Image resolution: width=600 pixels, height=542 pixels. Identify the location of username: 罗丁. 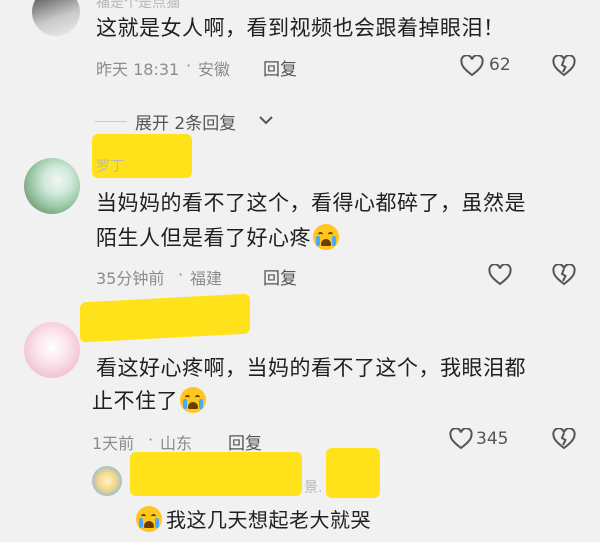
(110, 166).